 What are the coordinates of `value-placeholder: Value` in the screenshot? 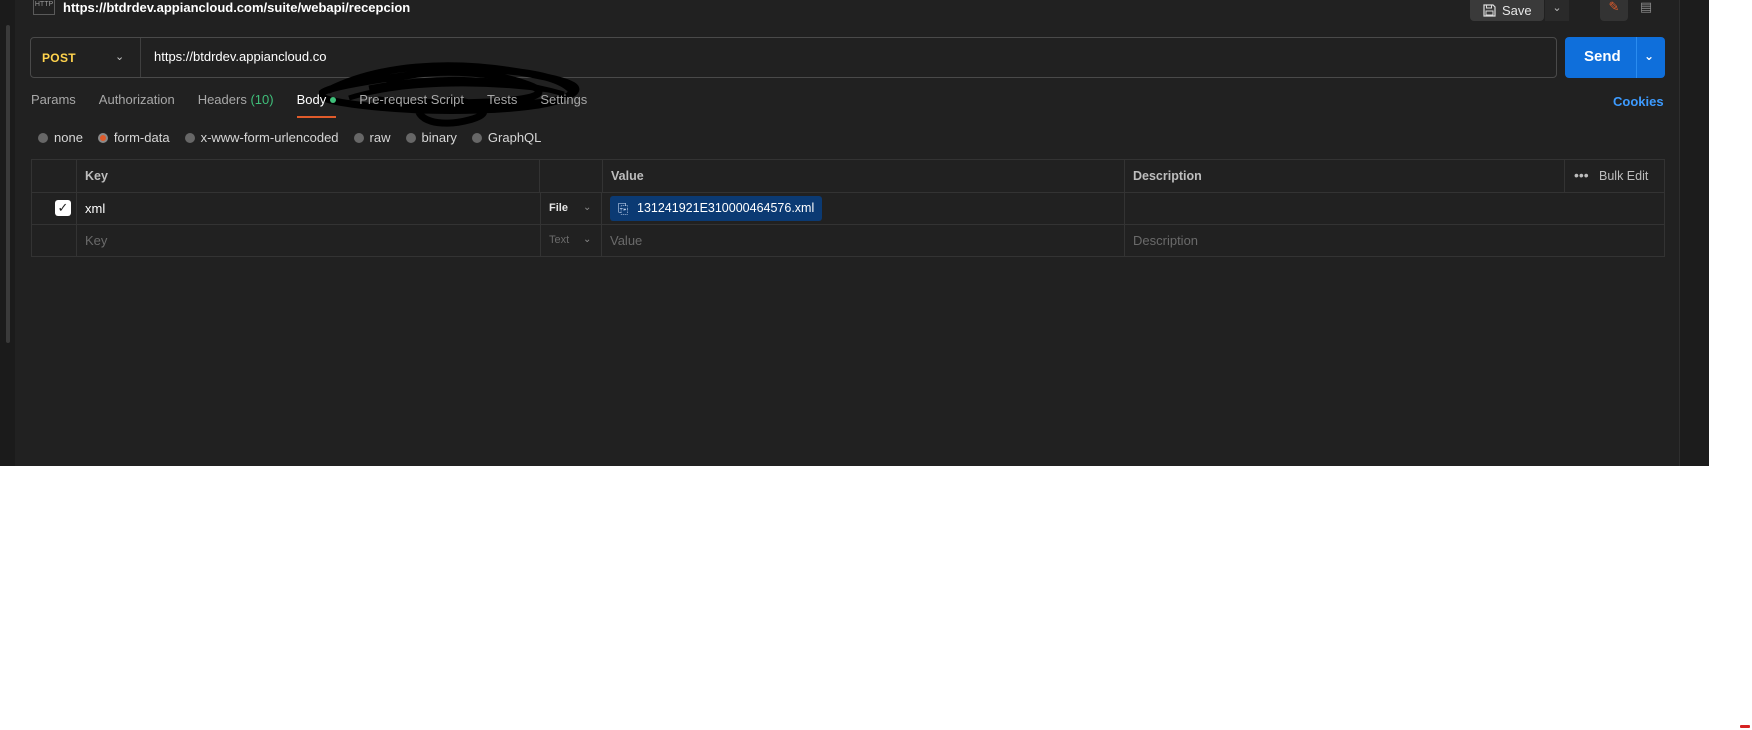 It's located at (626, 240).